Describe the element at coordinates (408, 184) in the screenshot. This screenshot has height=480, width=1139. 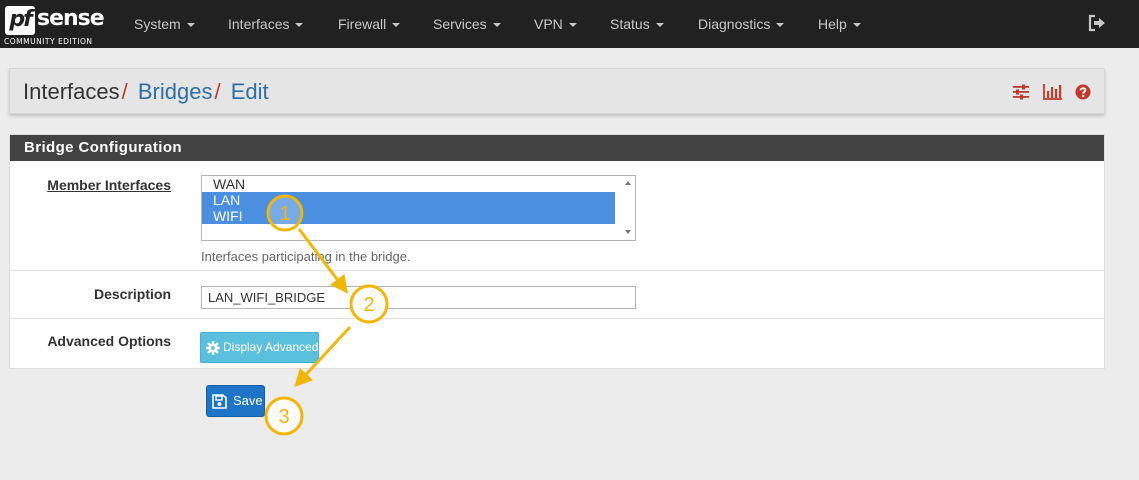
I see `option-wan: WAN` at that location.